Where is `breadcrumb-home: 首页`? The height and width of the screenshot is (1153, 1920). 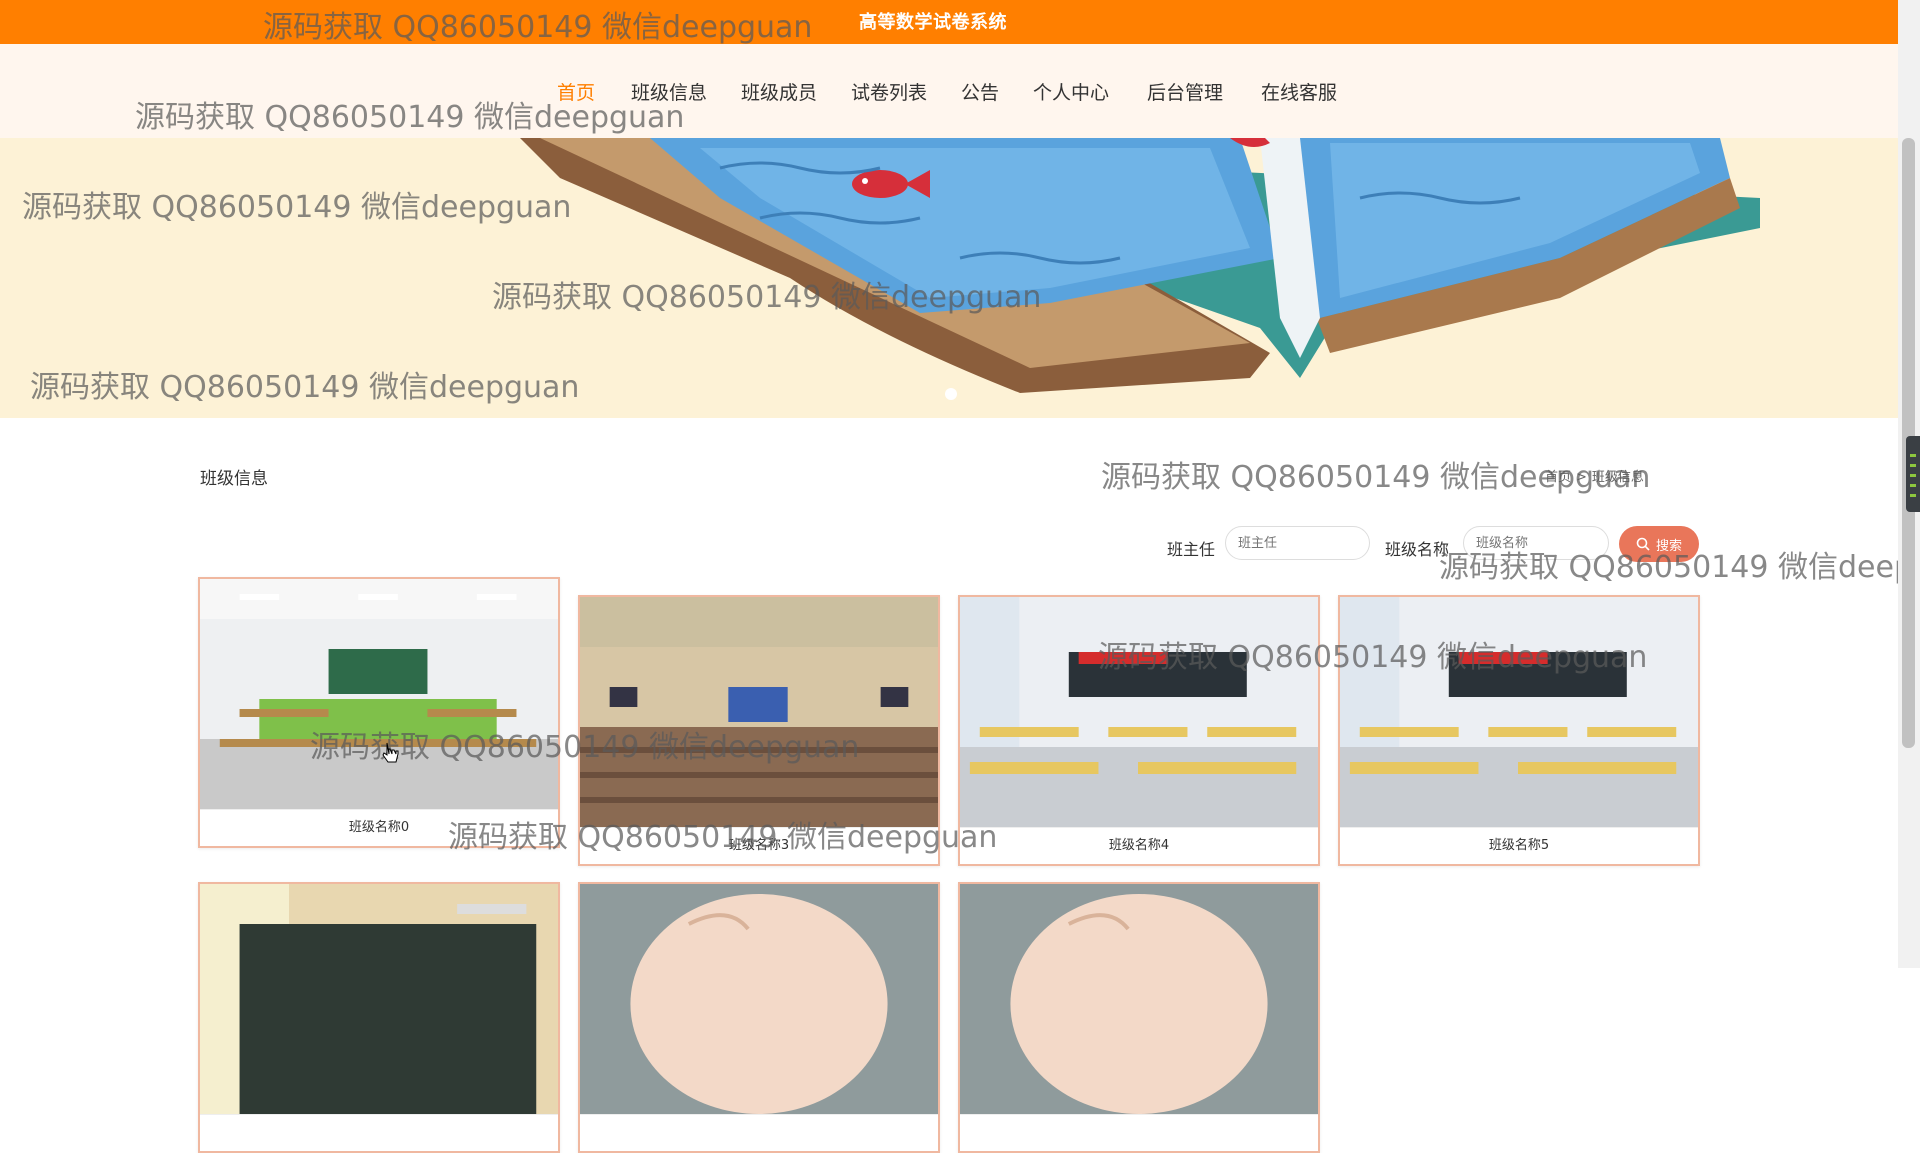
breadcrumb-home: 首页 is located at coordinates (1558, 477).